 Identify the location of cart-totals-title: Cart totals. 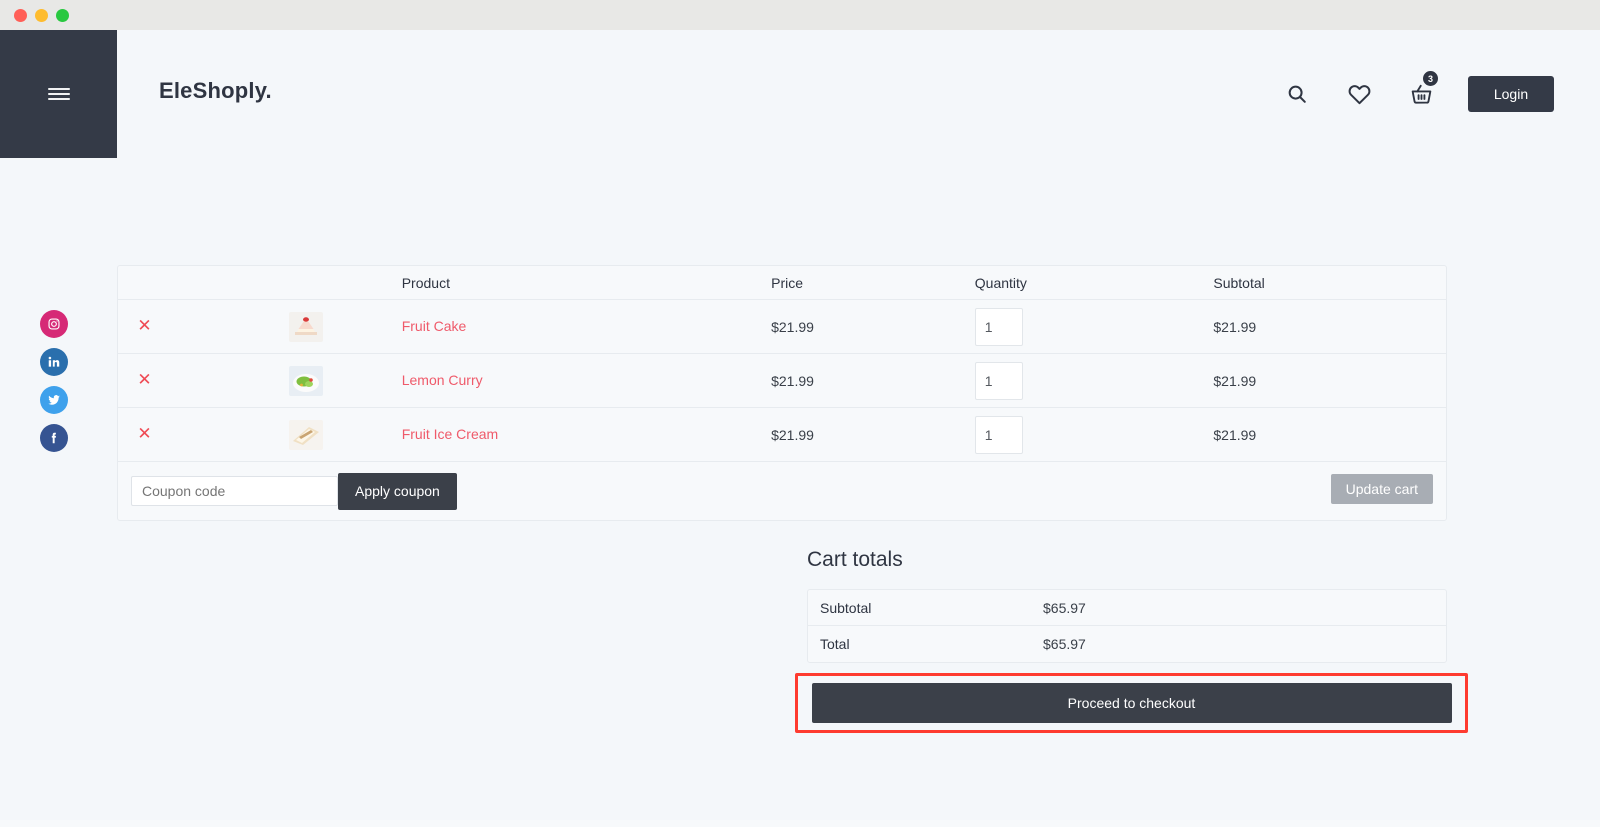
(855, 559).